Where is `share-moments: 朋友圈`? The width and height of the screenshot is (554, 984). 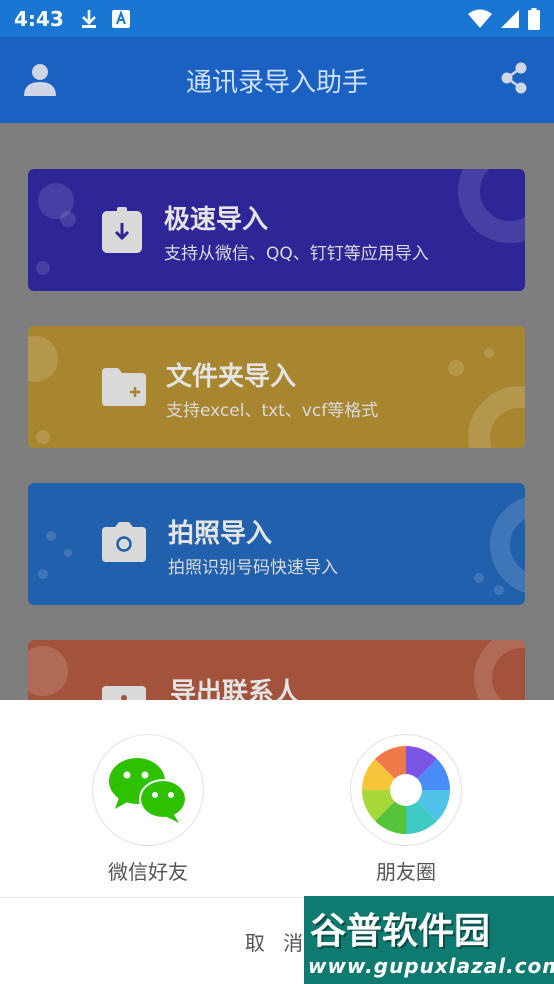 share-moments: 朋友圈 is located at coordinates (406, 809).